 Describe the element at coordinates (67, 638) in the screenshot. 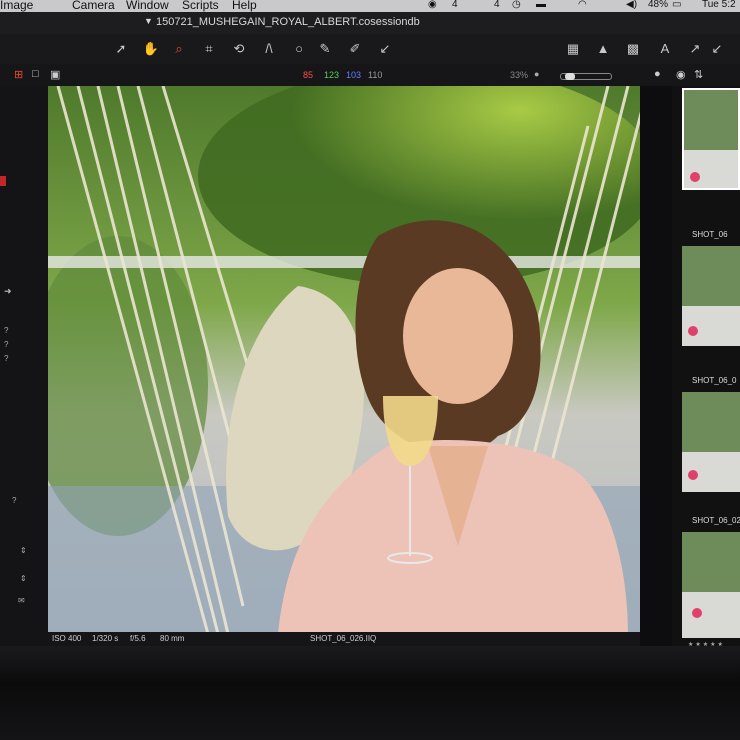

I see `iso-value: ISO 400` at that location.